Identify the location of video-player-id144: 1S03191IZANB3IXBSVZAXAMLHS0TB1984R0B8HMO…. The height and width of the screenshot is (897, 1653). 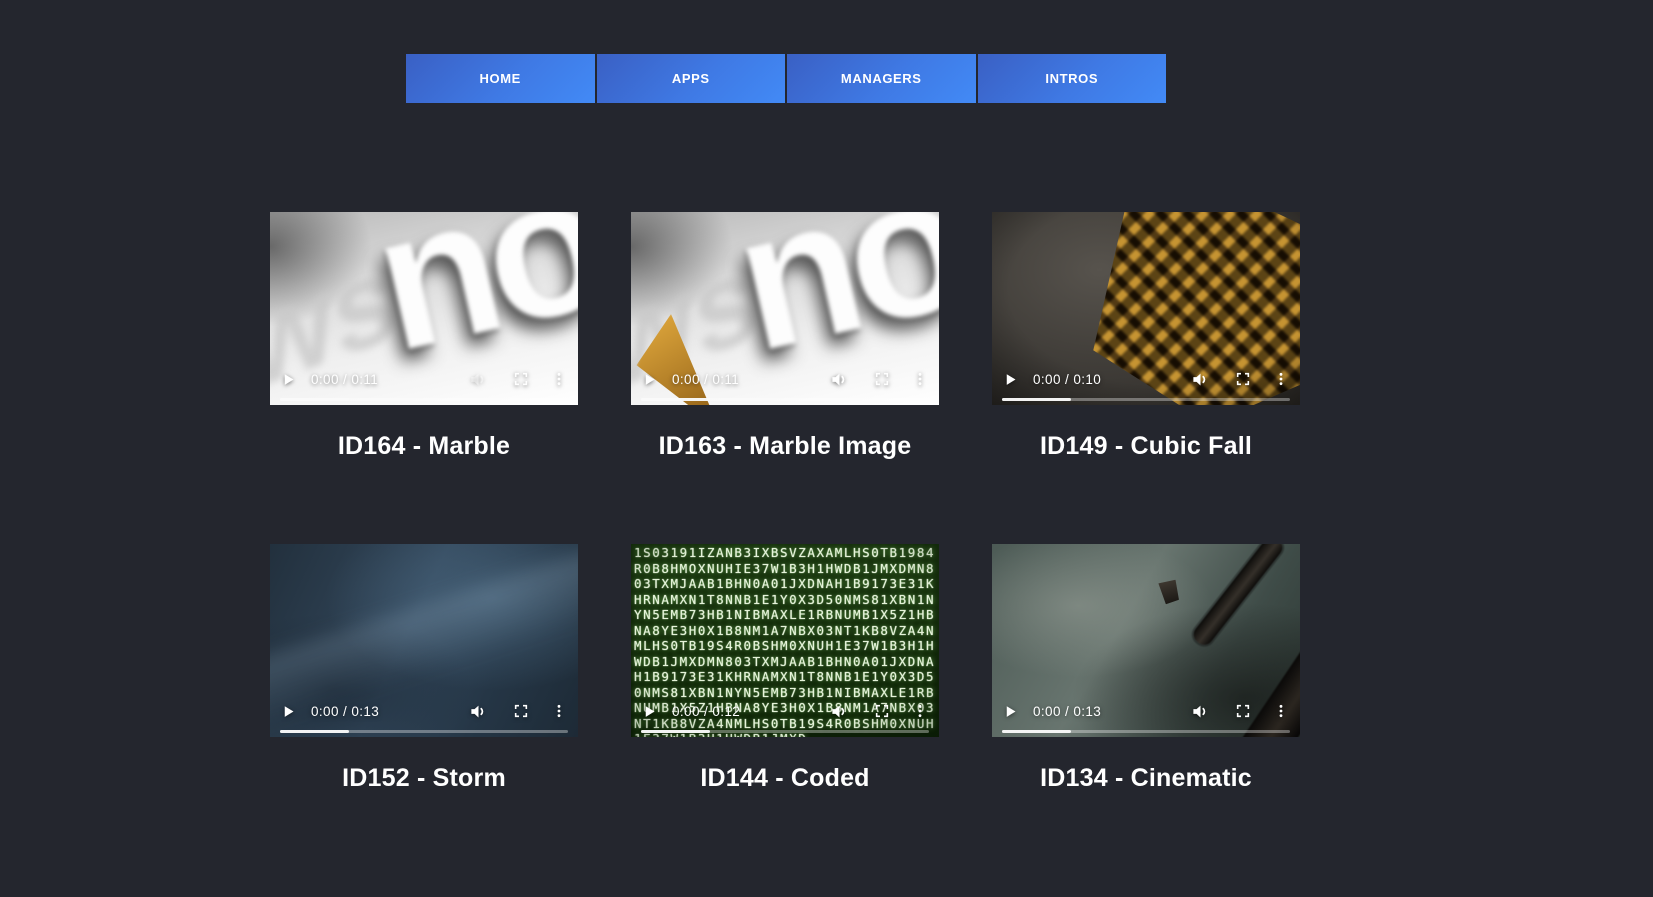
(785, 640).